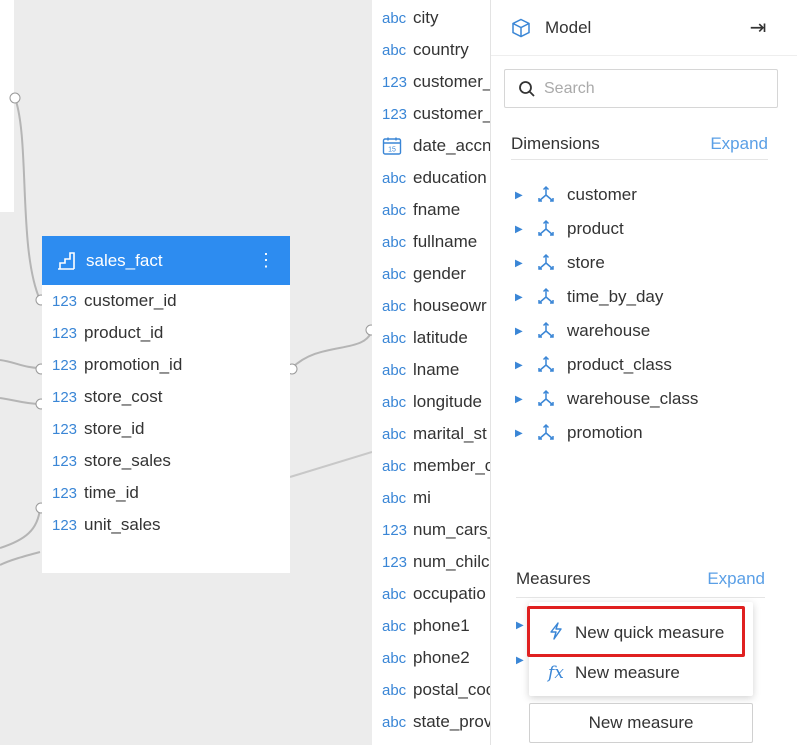 The height and width of the screenshot is (745, 797). I want to click on svg-text: 15, so click(392, 150).